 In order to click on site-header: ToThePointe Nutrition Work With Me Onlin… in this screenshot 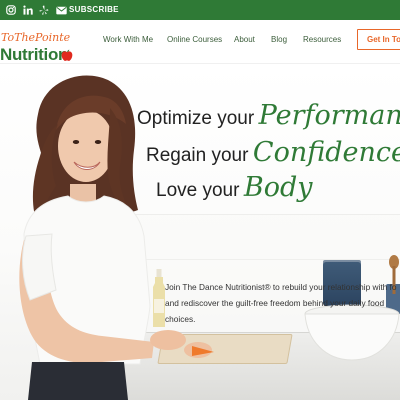, I will do `click(200, 42)`.